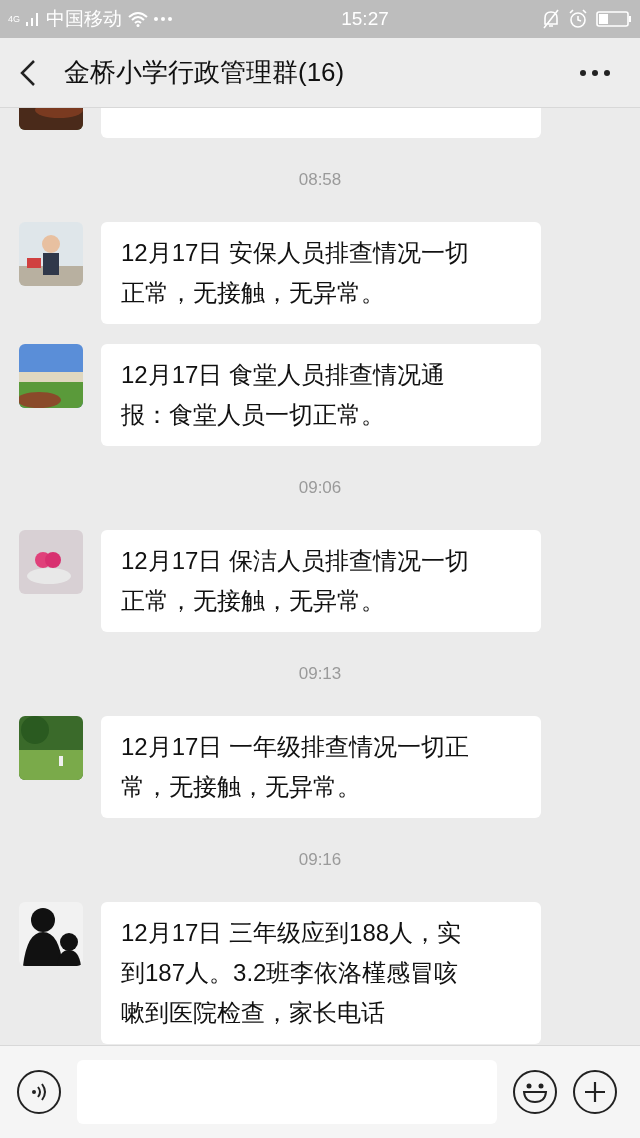  I want to click on message-text: 12月17日 安保人员排查情况一切 正常，无接触，无异常。, so click(296, 273).